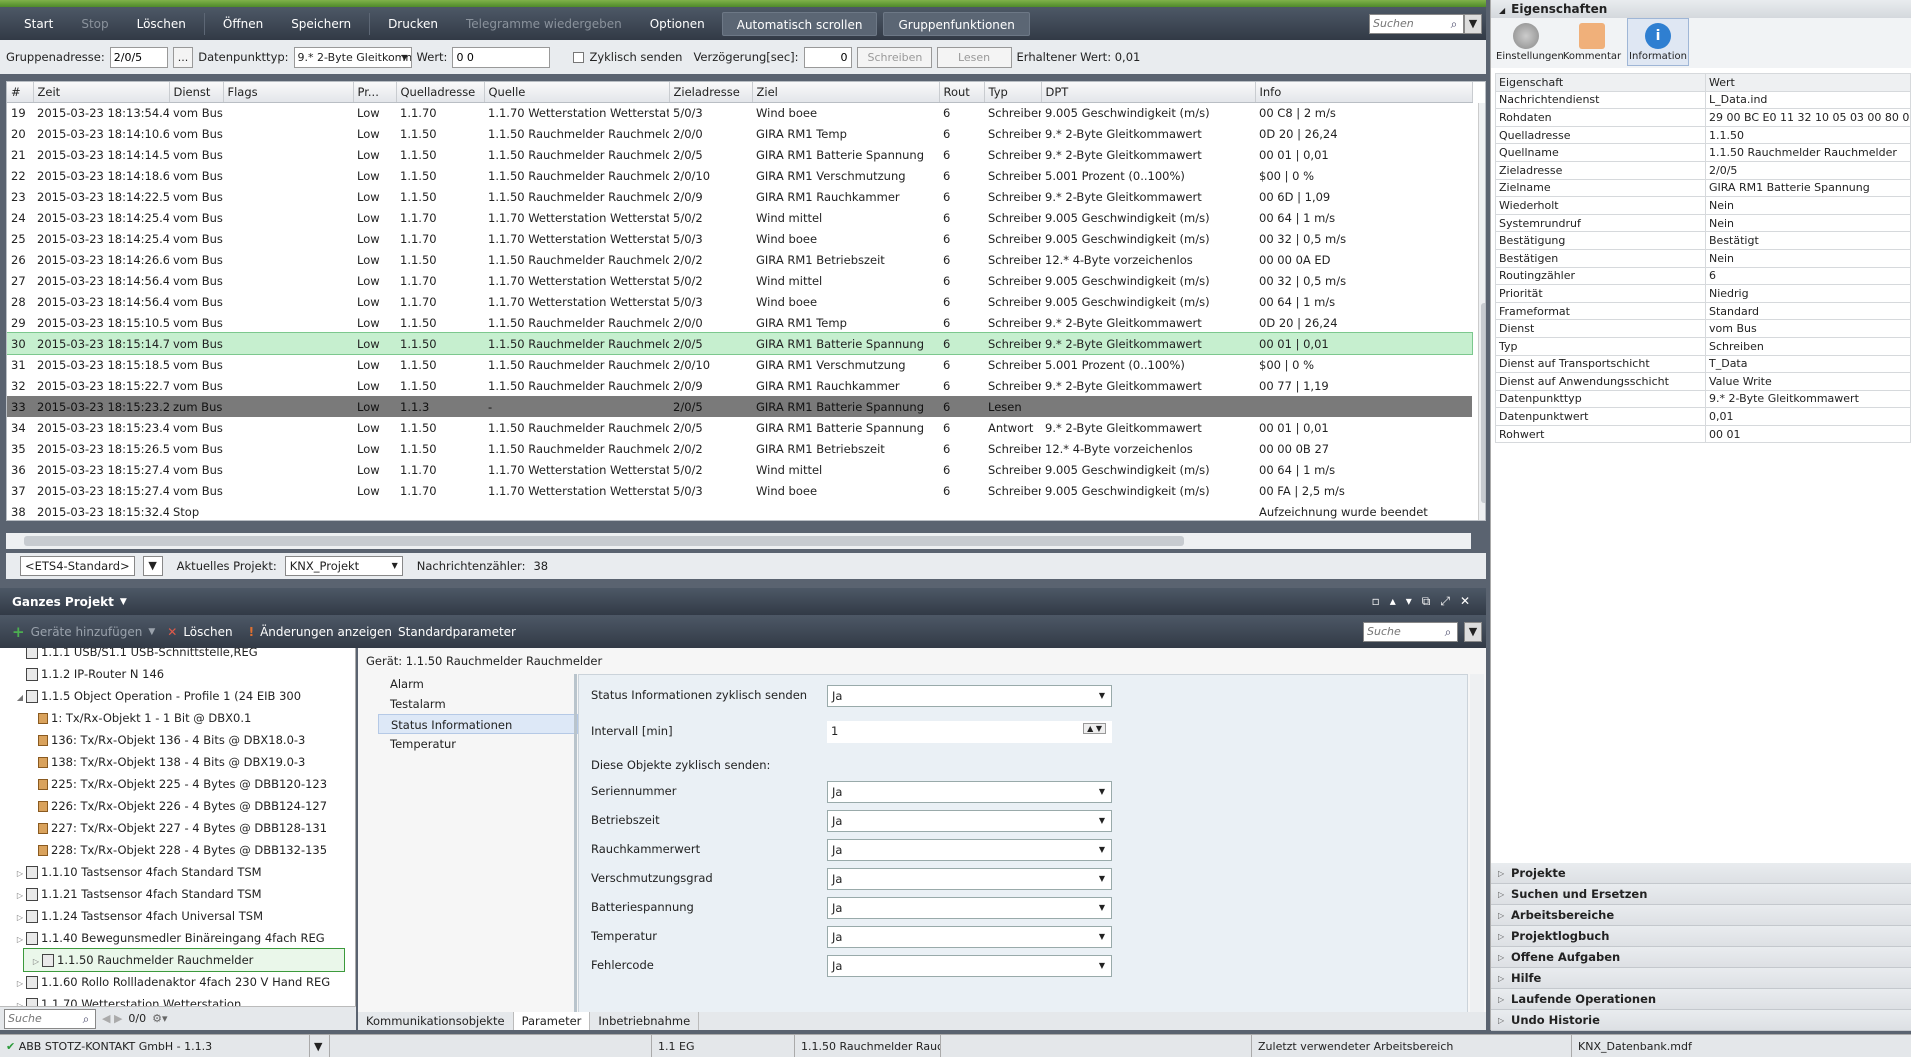  Describe the element at coordinates (1701, 873) in the screenshot. I see `accordion-section: ▷ Projekte` at that location.